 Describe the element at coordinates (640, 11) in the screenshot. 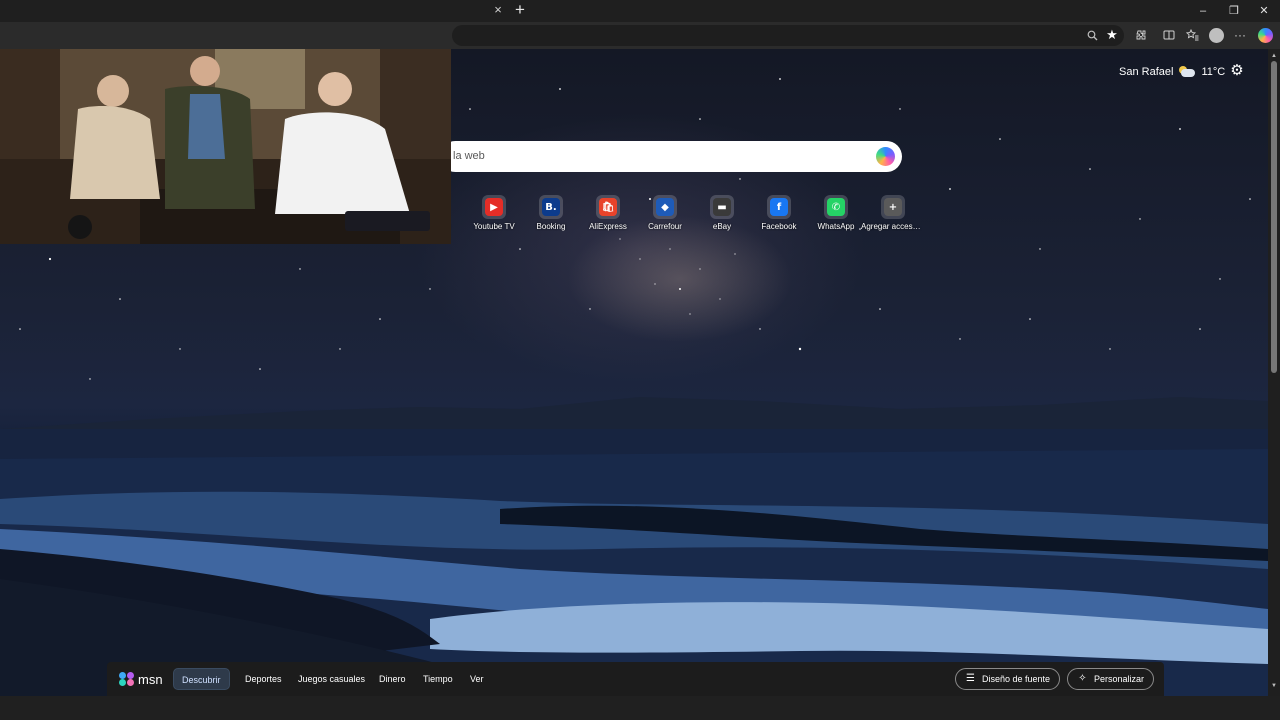

I see `tab-strip: × + – ❐ ✕` at that location.